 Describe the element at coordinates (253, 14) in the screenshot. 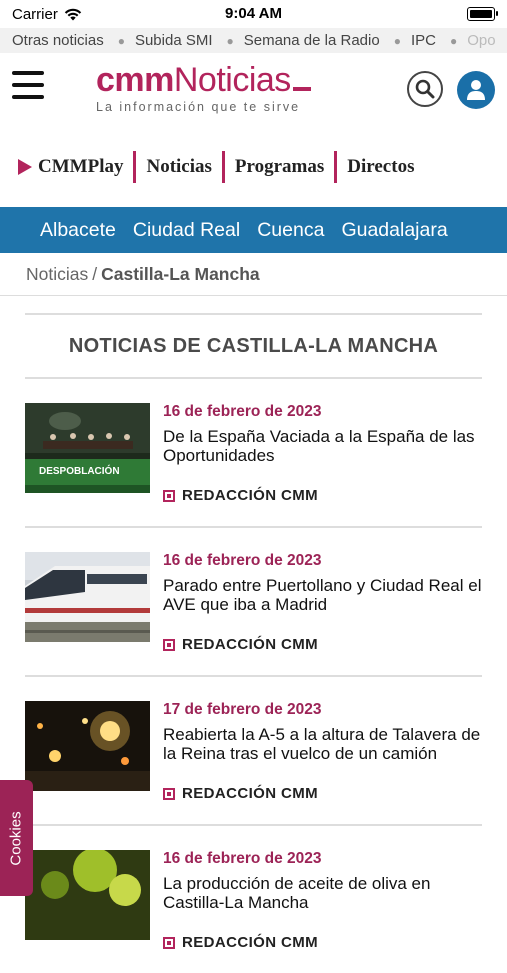

I see `status-bar: Carrier 9:04 AM` at that location.